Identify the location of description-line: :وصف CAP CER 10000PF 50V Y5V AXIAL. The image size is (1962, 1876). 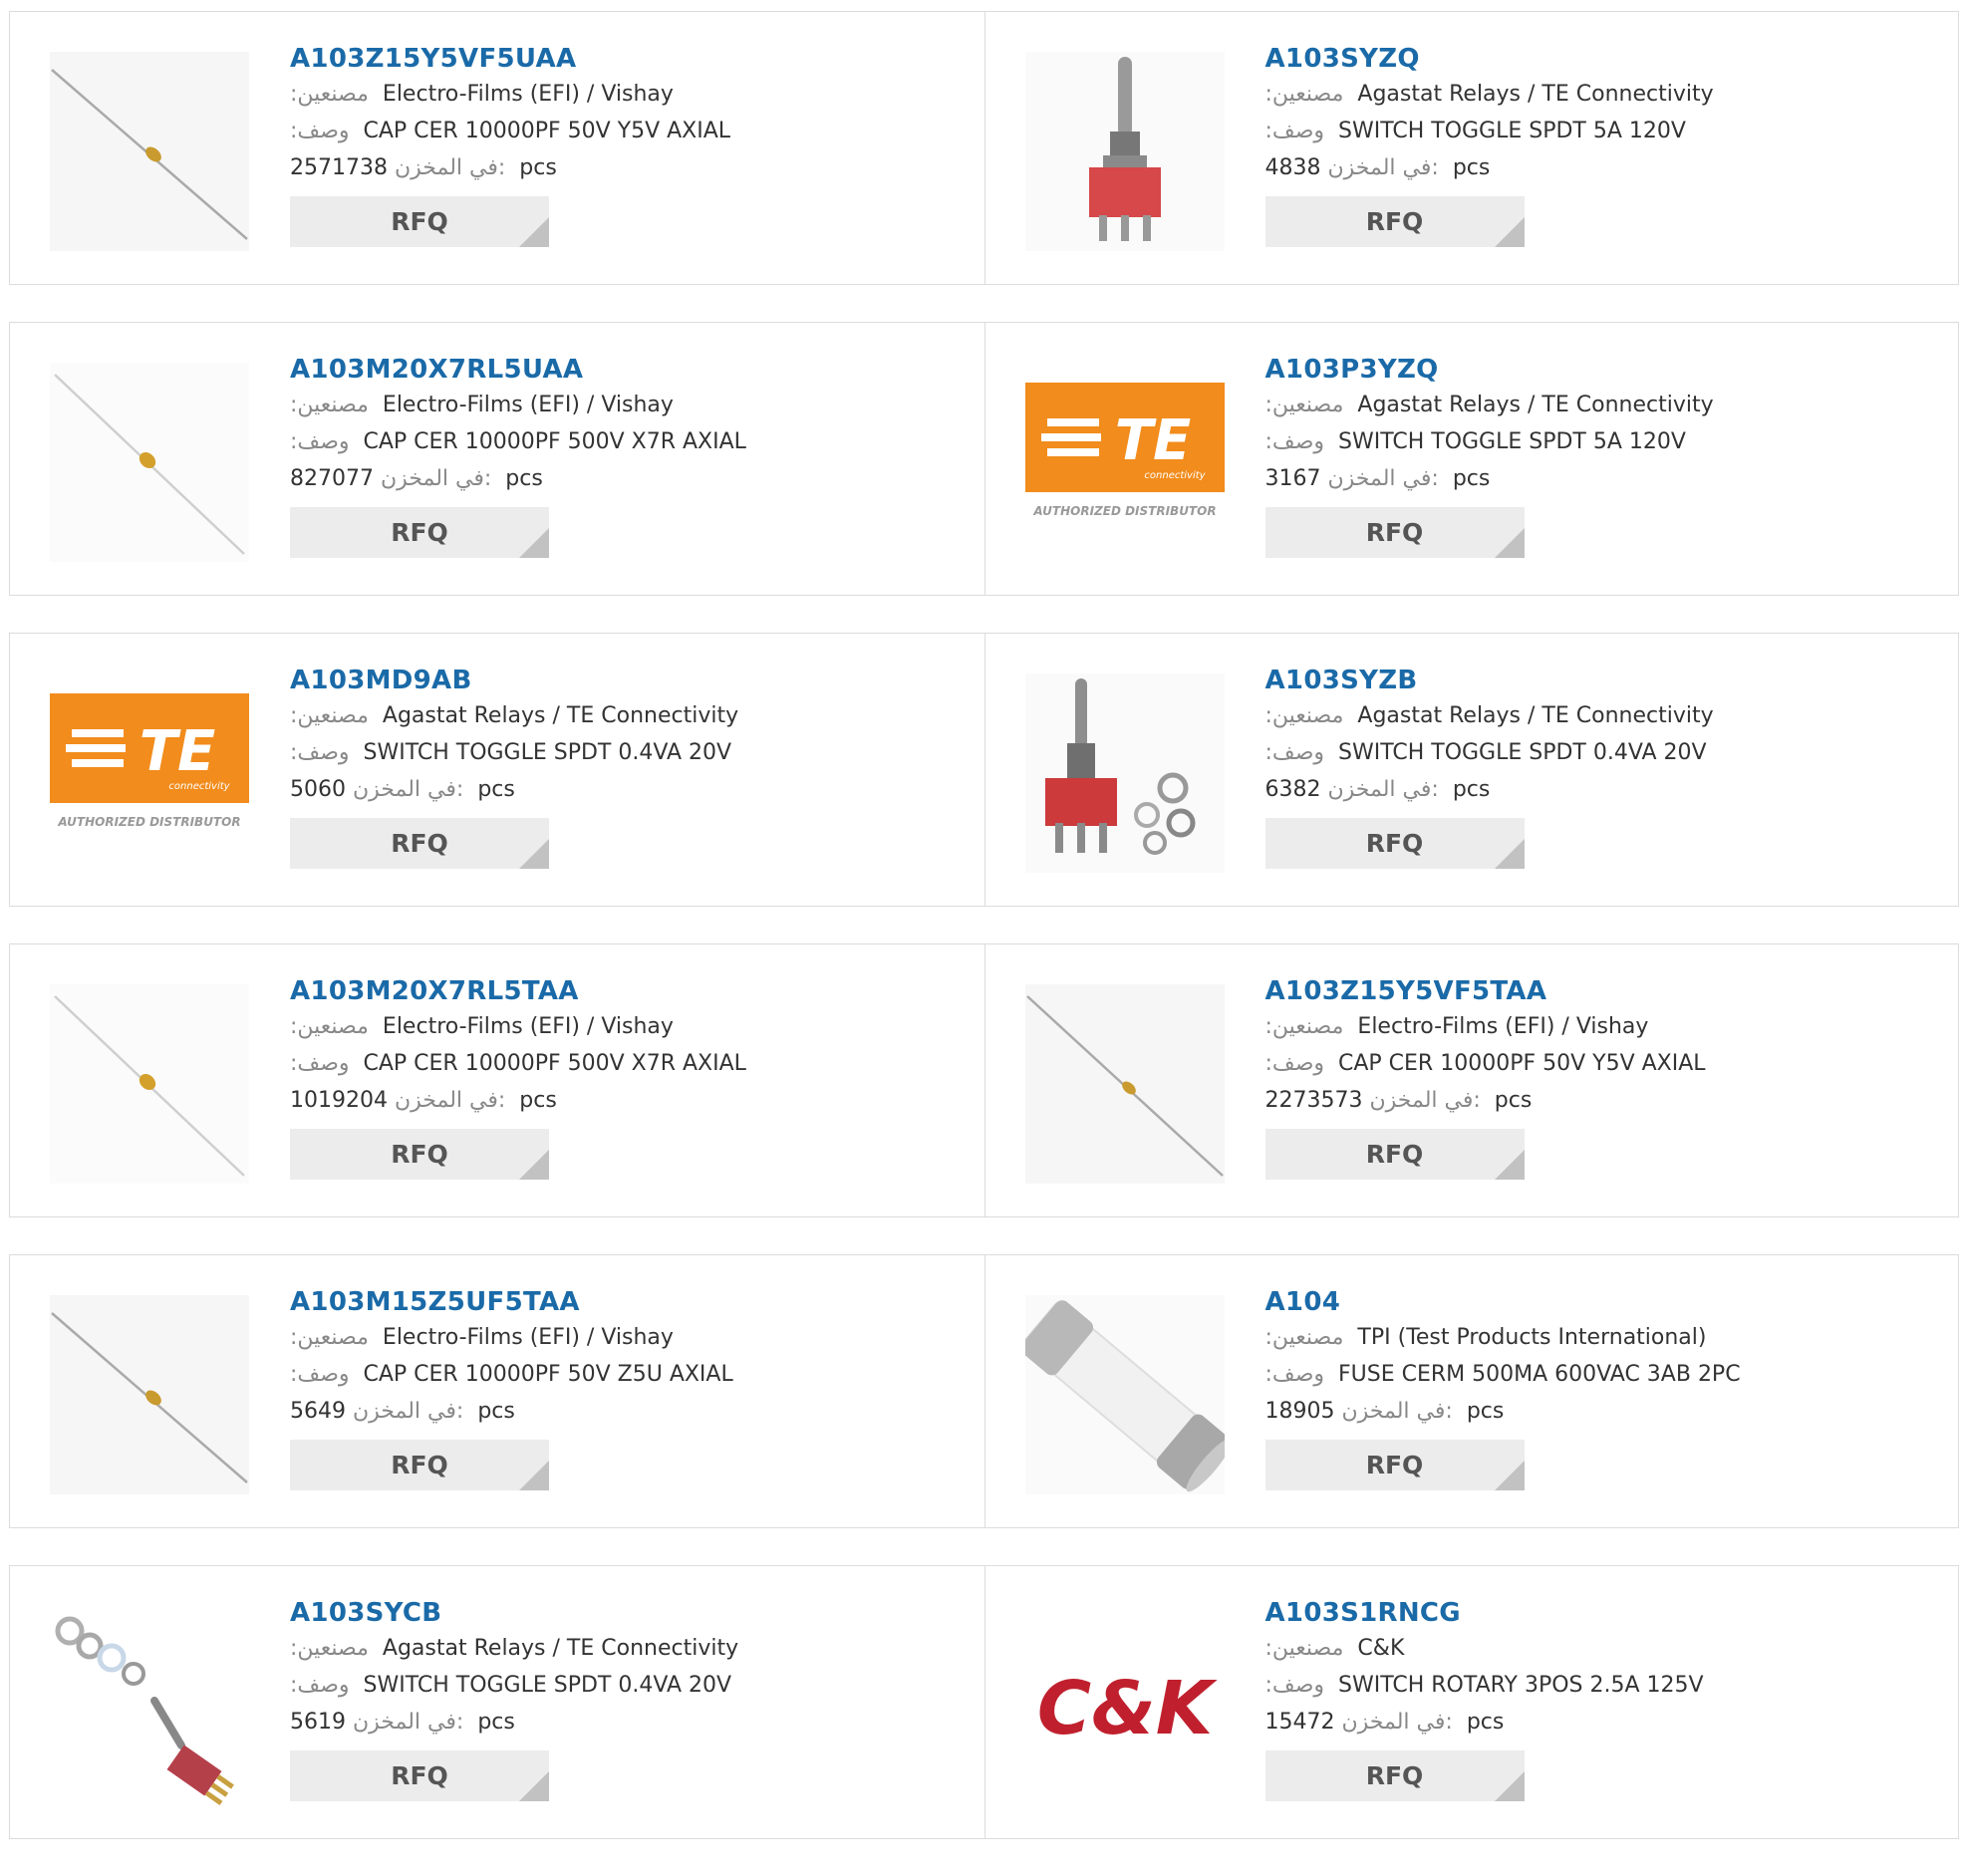
(632, 131).